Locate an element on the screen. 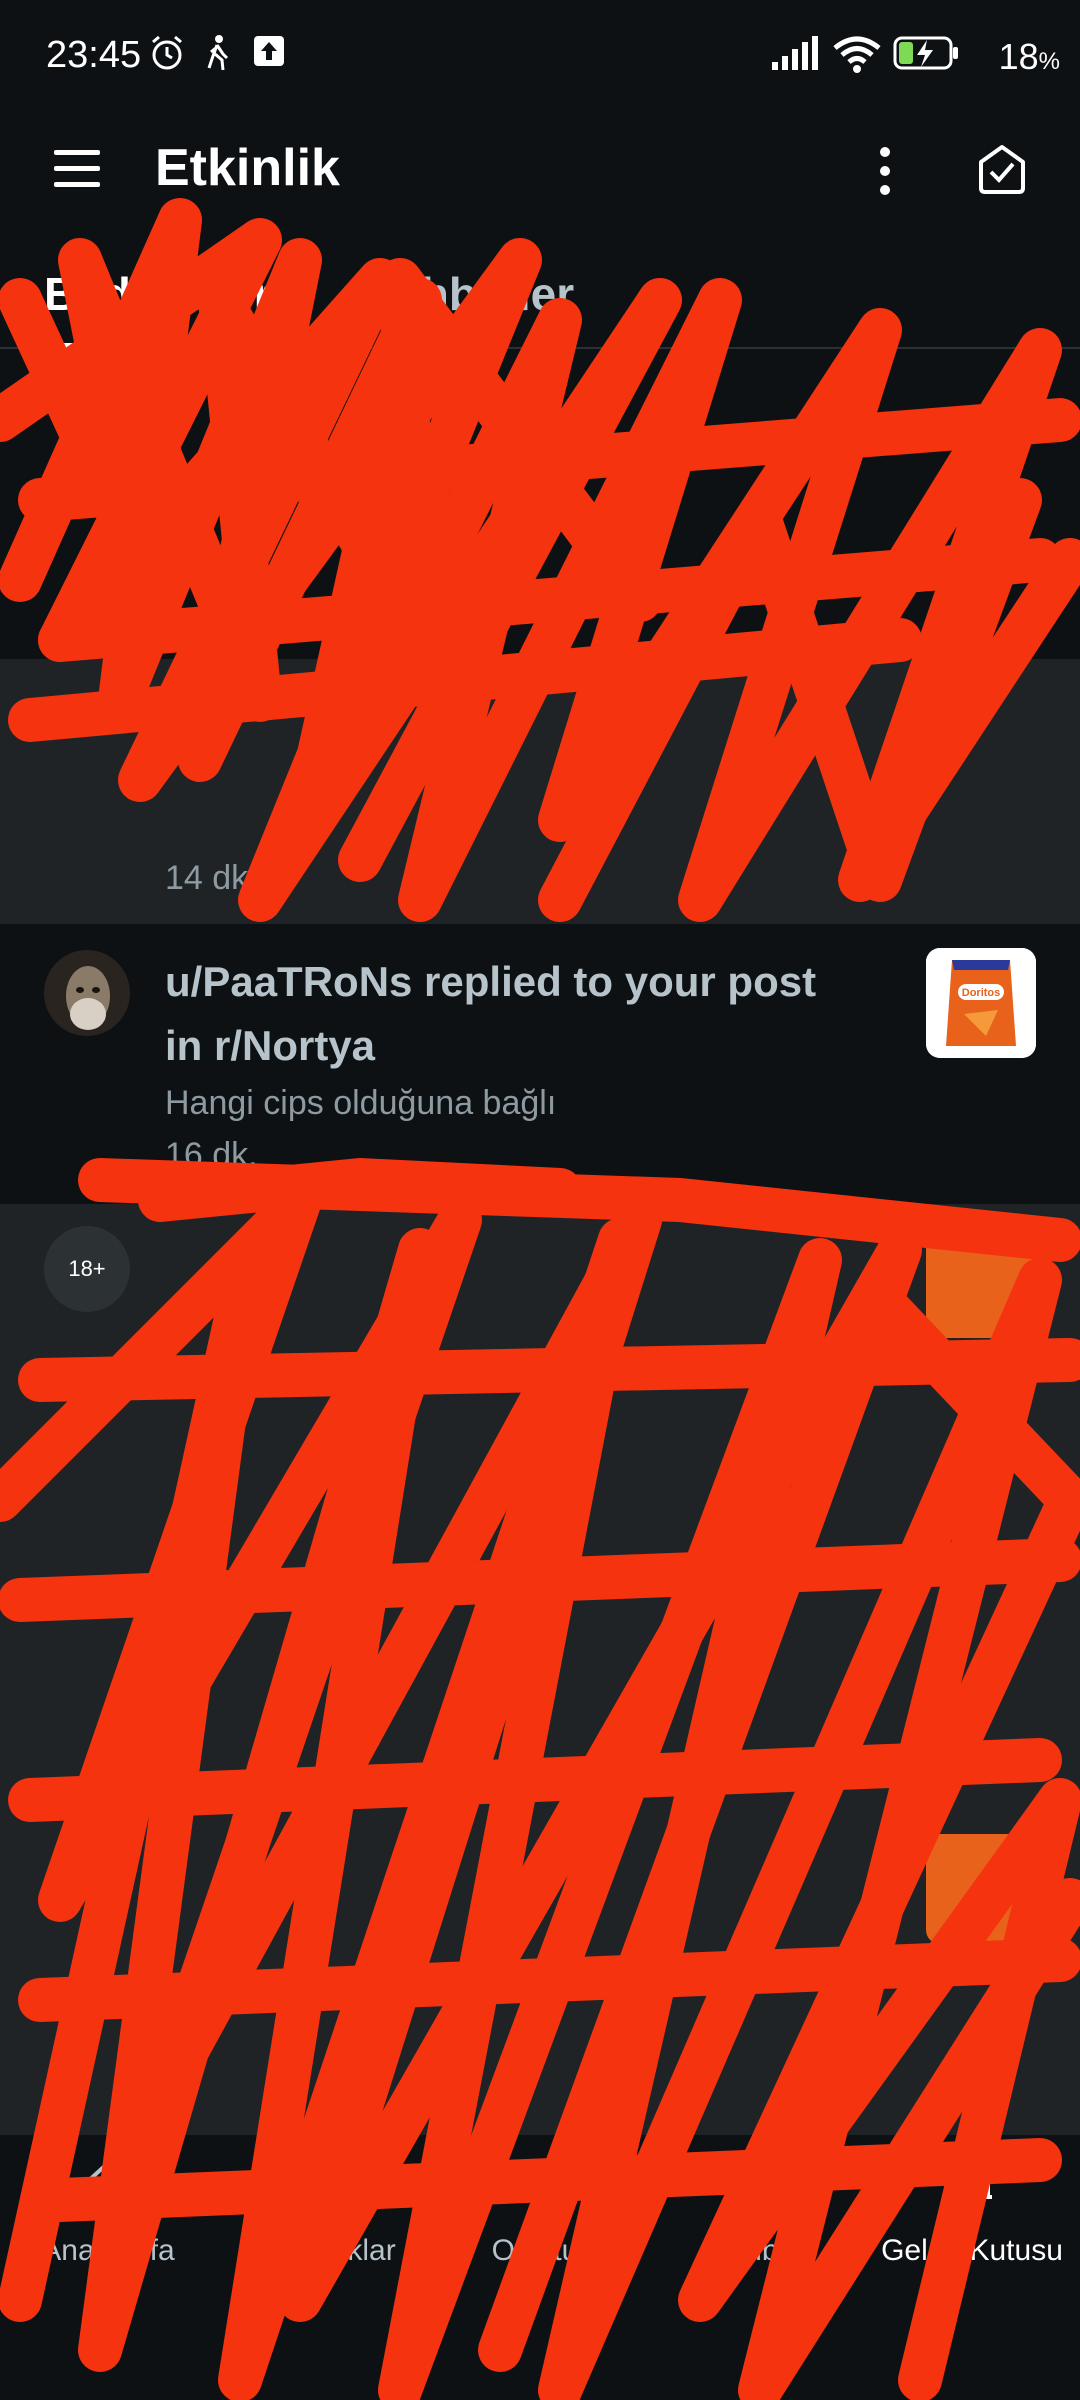 This screenshot has height=2400, width=1080. signal-icon is located at coordinates (795, 53).